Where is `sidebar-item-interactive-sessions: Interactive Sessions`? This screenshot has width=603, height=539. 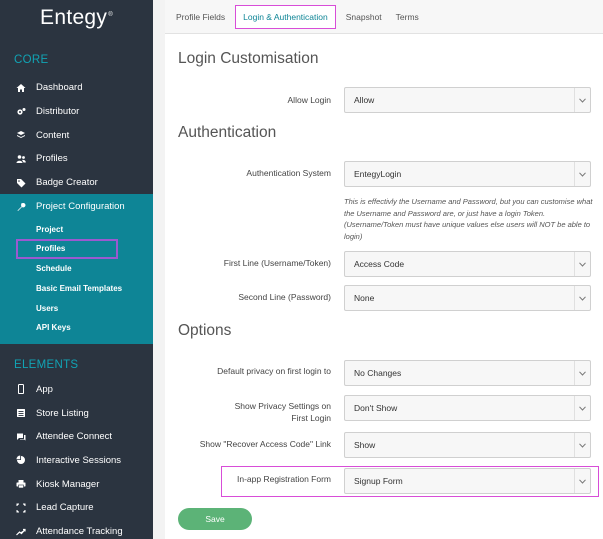
sidebar-item-interactive-sessions: Interactive Sessions is located at coordinates (76, 461).